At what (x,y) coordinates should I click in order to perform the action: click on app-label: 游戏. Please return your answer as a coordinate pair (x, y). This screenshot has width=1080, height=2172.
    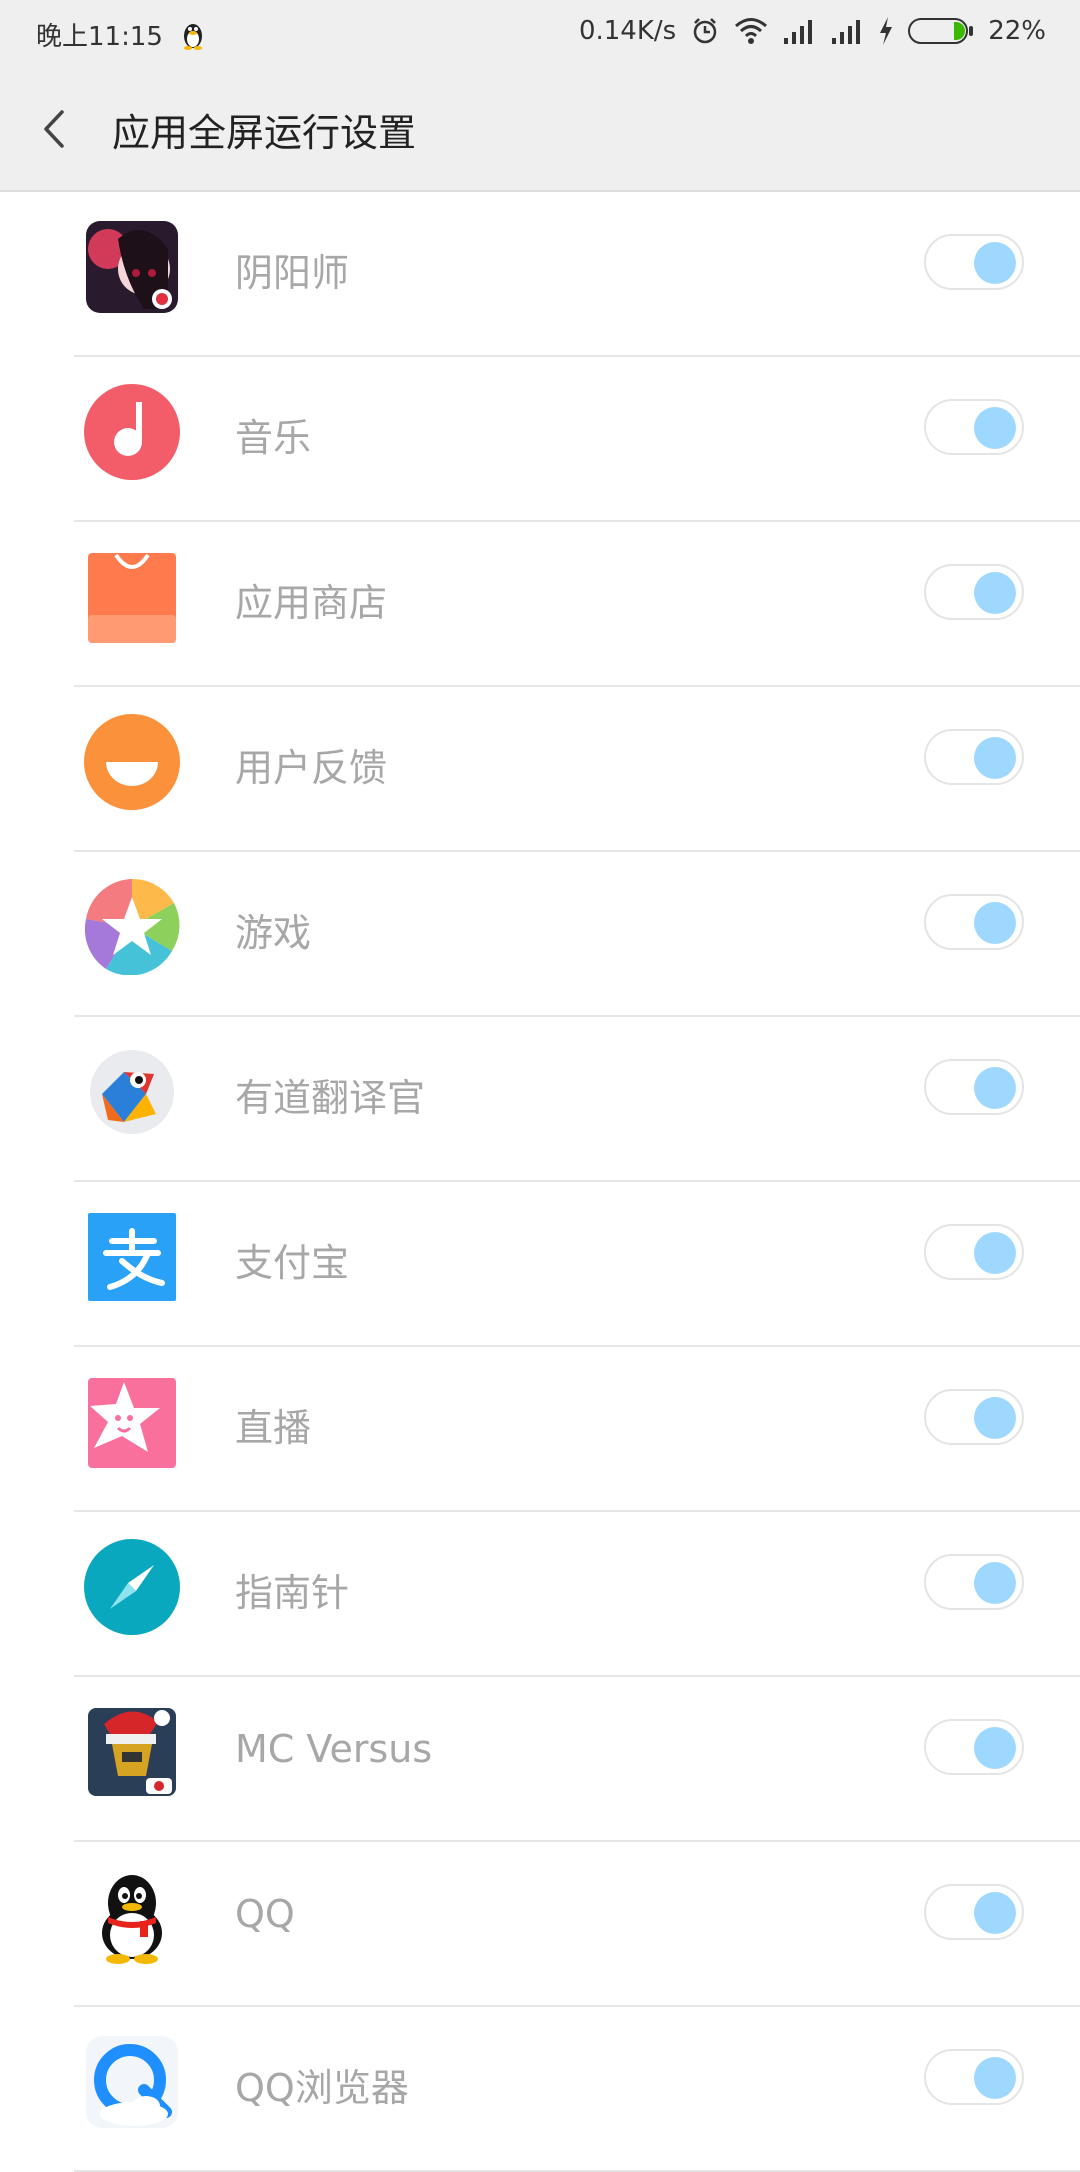
    Looking at the image, I should click on (273, 933).